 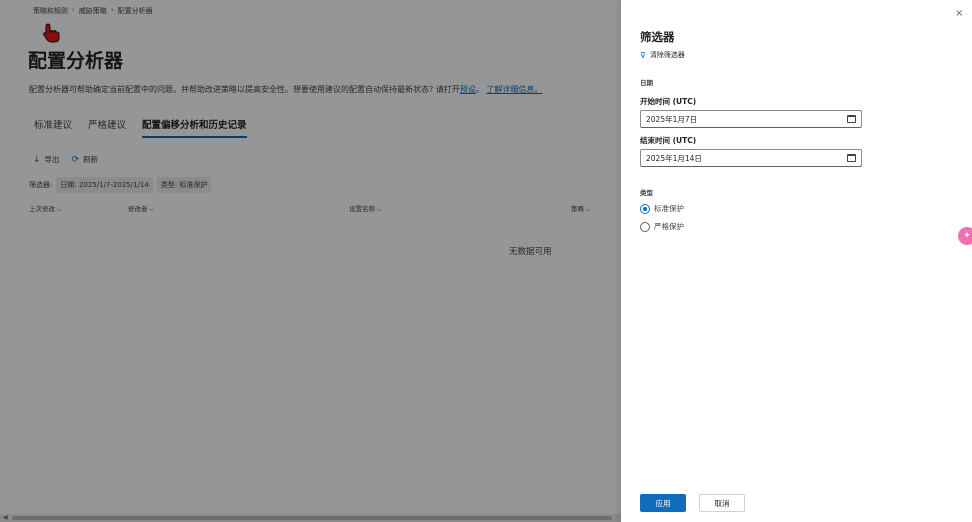 I want to click on cursor-hand-icon, so click(x=51, y=33).